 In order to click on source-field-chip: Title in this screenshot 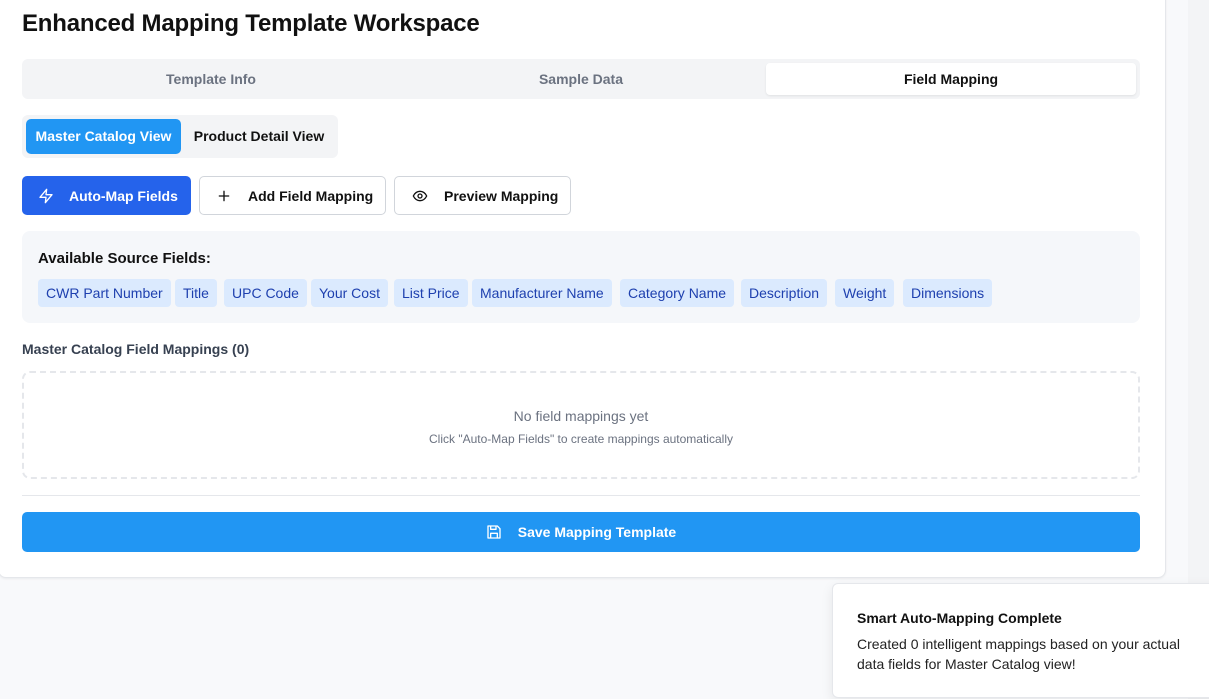, I will do `click(196, 293)`.